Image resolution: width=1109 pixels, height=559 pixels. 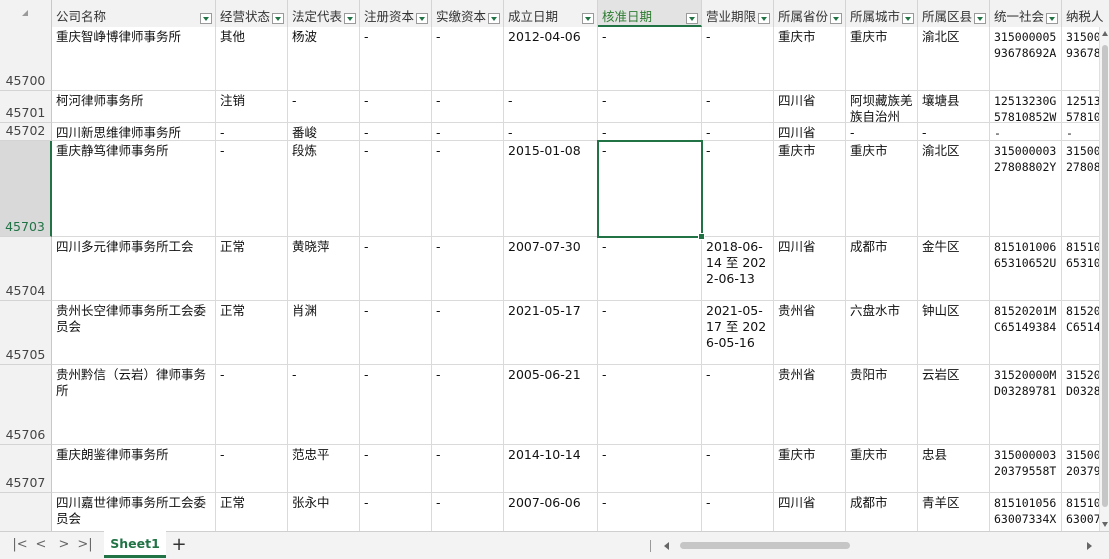 I want to click on table-cell: 2015-01-08, so click(x=551, y=189).